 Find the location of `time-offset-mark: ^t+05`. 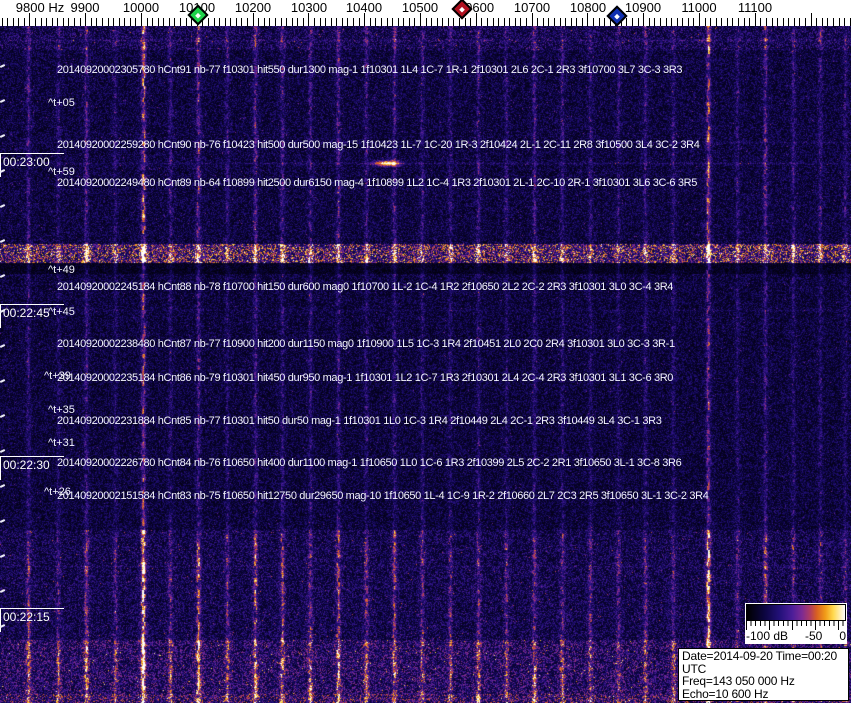

time-offset-mark: ^t+05 is located at coordinates (61, 103).